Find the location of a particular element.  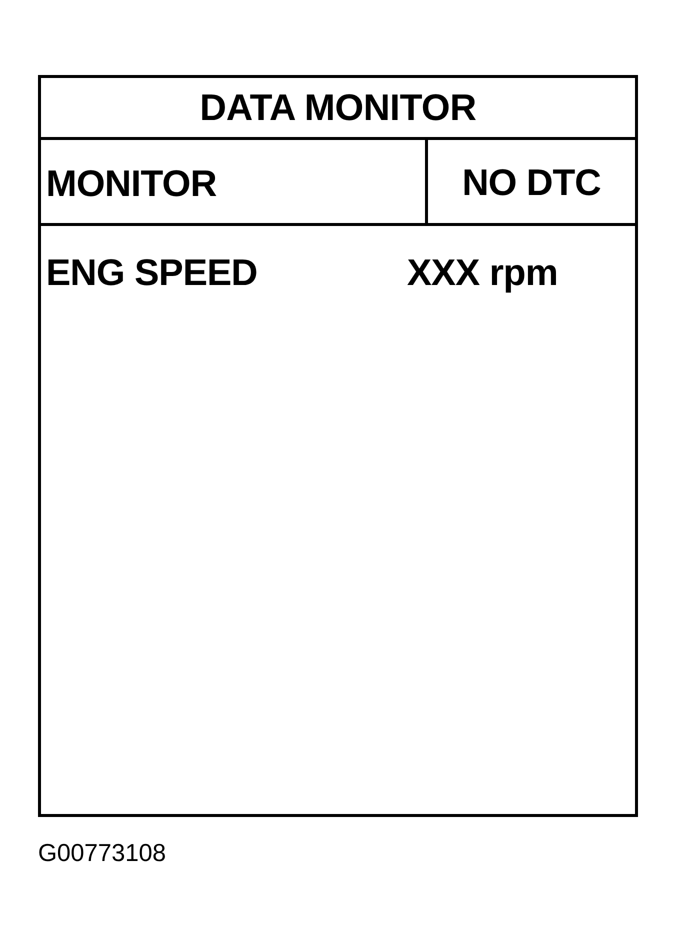

monitor-label: MONITOR is located at coordinates (131, 183).